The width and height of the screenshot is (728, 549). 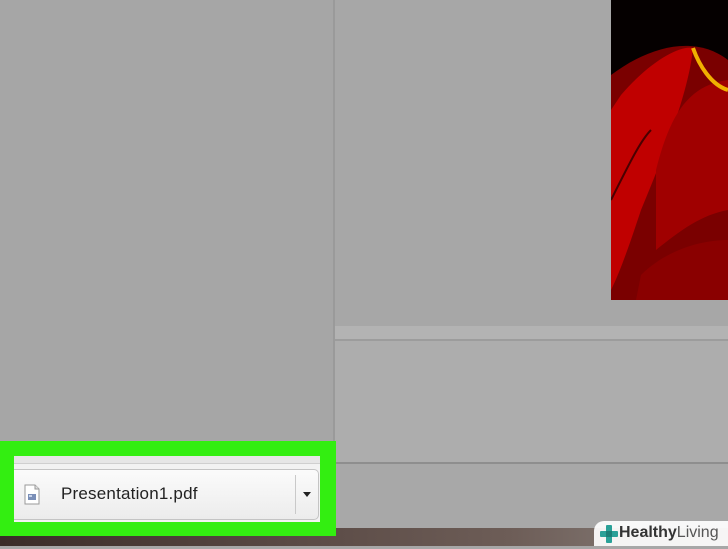 I want to click on download-item: Presentation1.pdf, so click(x=166, y=494).